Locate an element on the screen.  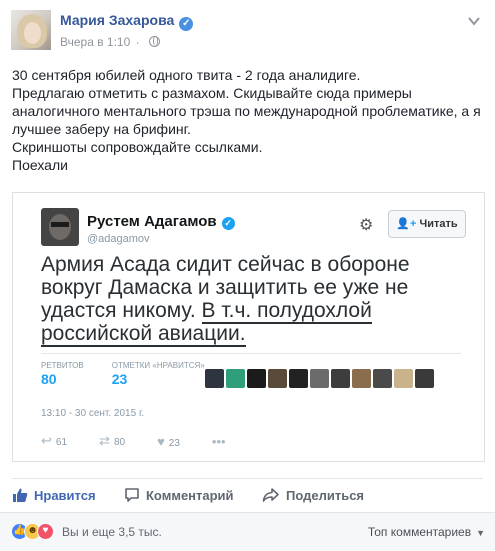
comment-icon is located at coordinates (132, 495).